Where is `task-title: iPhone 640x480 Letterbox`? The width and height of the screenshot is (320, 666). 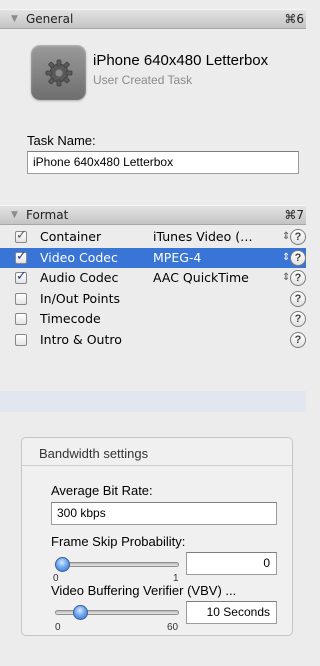
task-title: iPhone 640x480 Letterbox is located at coordinates (181, 60).